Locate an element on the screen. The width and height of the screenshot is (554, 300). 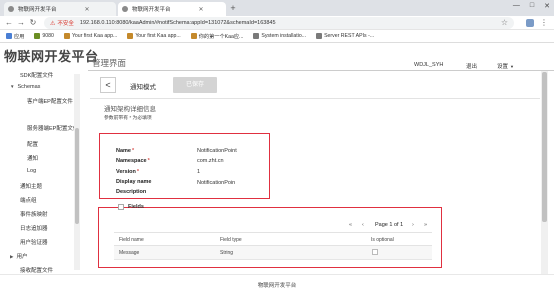
window-controls: — □ ✕ is located at coordinates (531, 6).